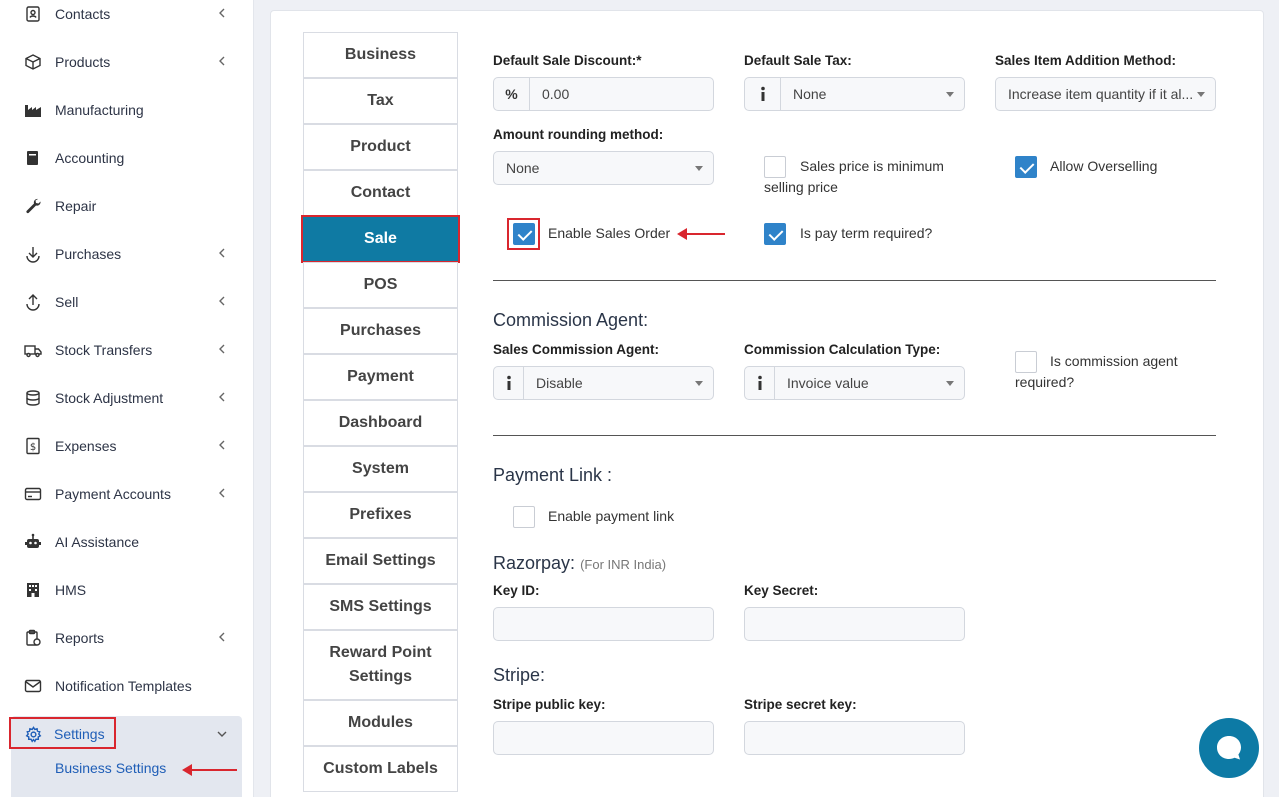  Describe the element at coordinates (1045, 382) in the screenshot. I see `commission-agent-required-label-2: required?` at that location.